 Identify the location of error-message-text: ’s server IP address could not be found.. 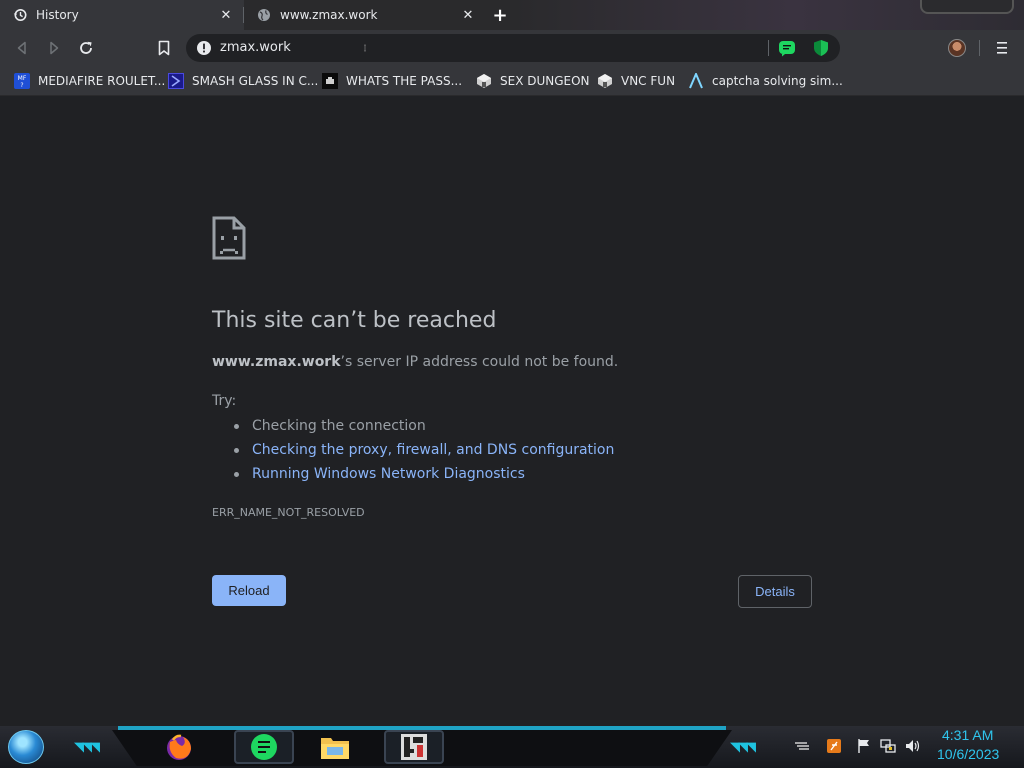
(479, 362).